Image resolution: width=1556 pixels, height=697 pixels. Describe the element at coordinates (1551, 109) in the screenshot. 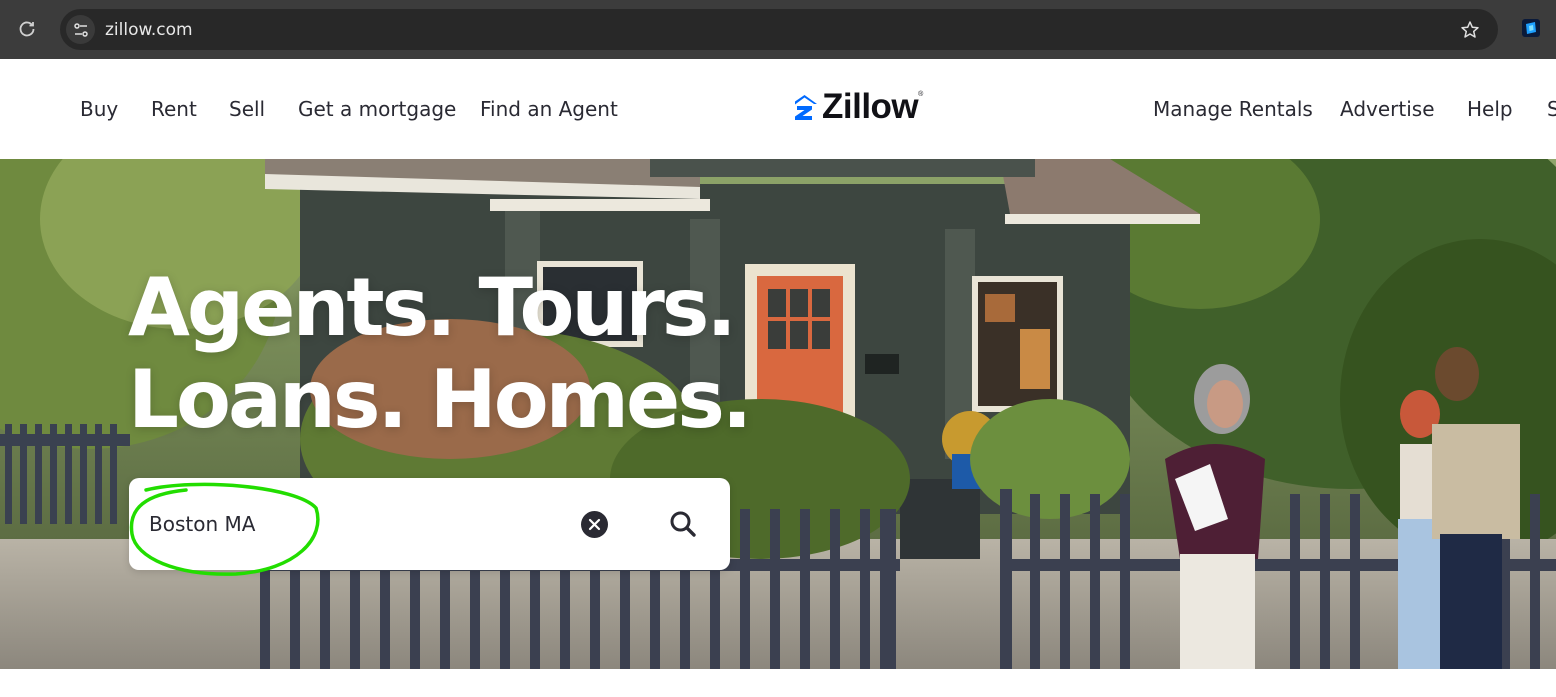

I see `nav-sign-in: Sign In` at that location.